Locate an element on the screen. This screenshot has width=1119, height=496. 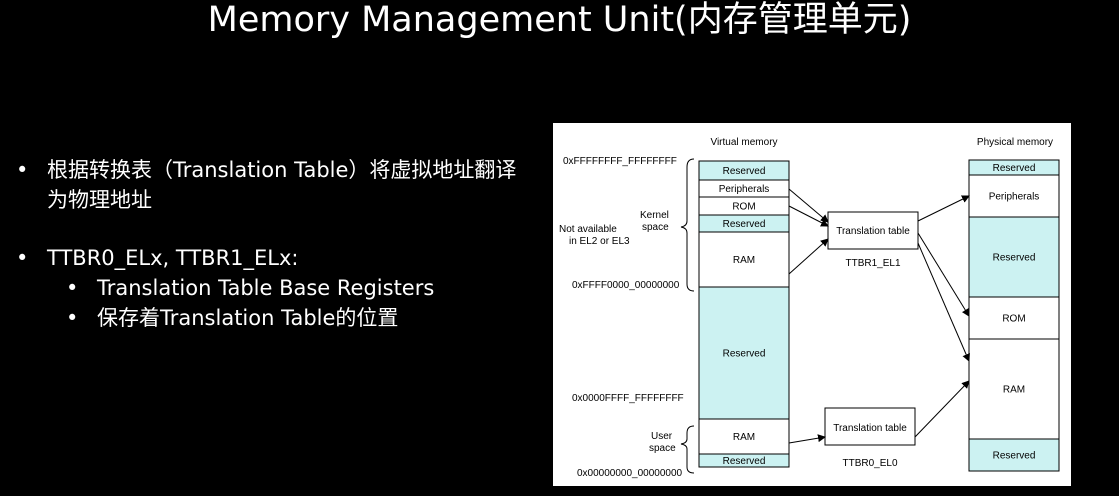
sub-bullet-item: • 保存着Translation Table的位置 is located at coordinates (274, 318).